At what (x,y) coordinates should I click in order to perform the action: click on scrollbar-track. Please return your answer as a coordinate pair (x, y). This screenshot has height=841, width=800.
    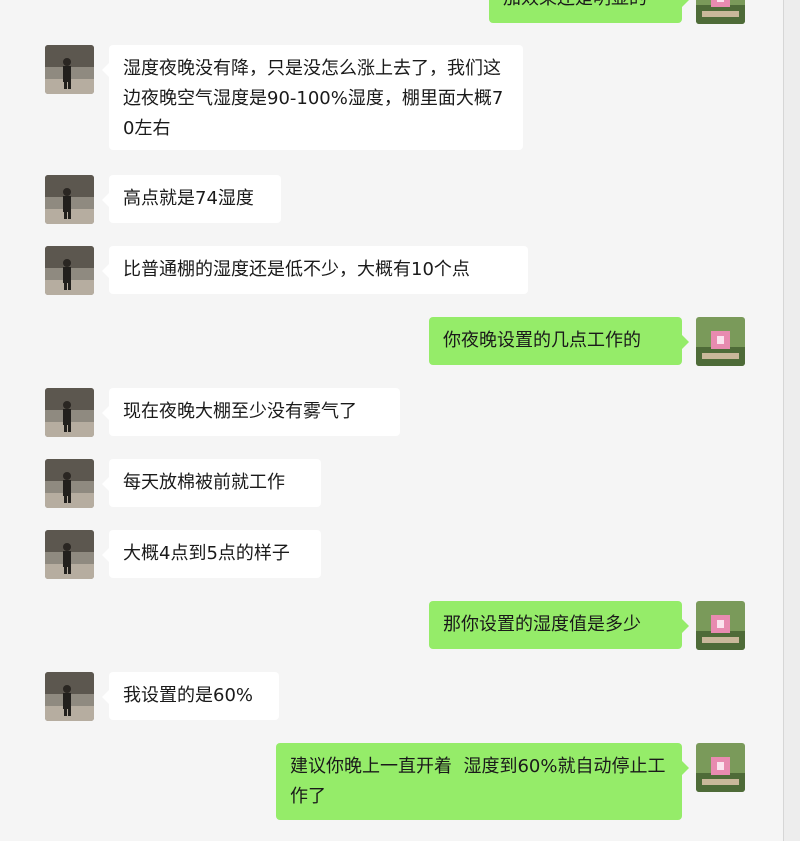
    Looking at the image, I should click on (791, 420).